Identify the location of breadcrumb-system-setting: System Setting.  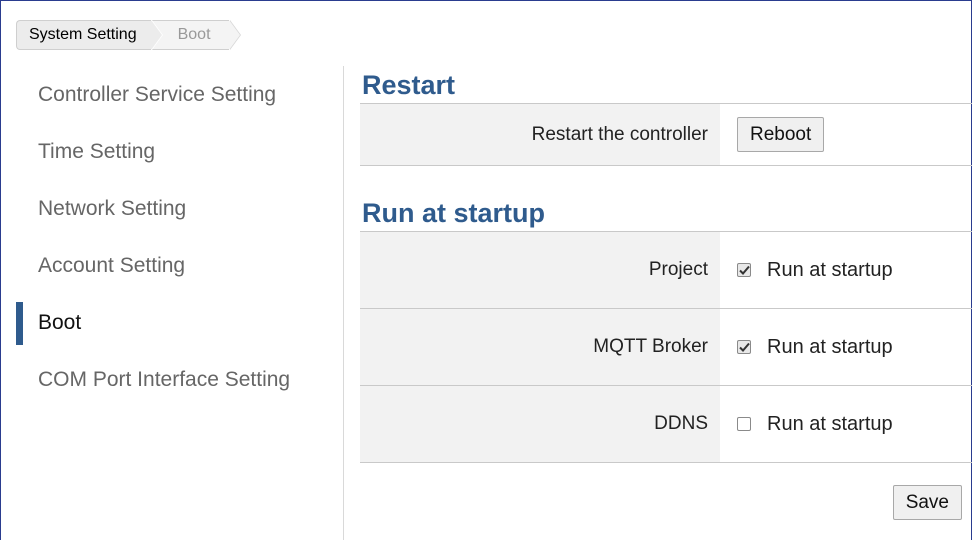
(89, 35).